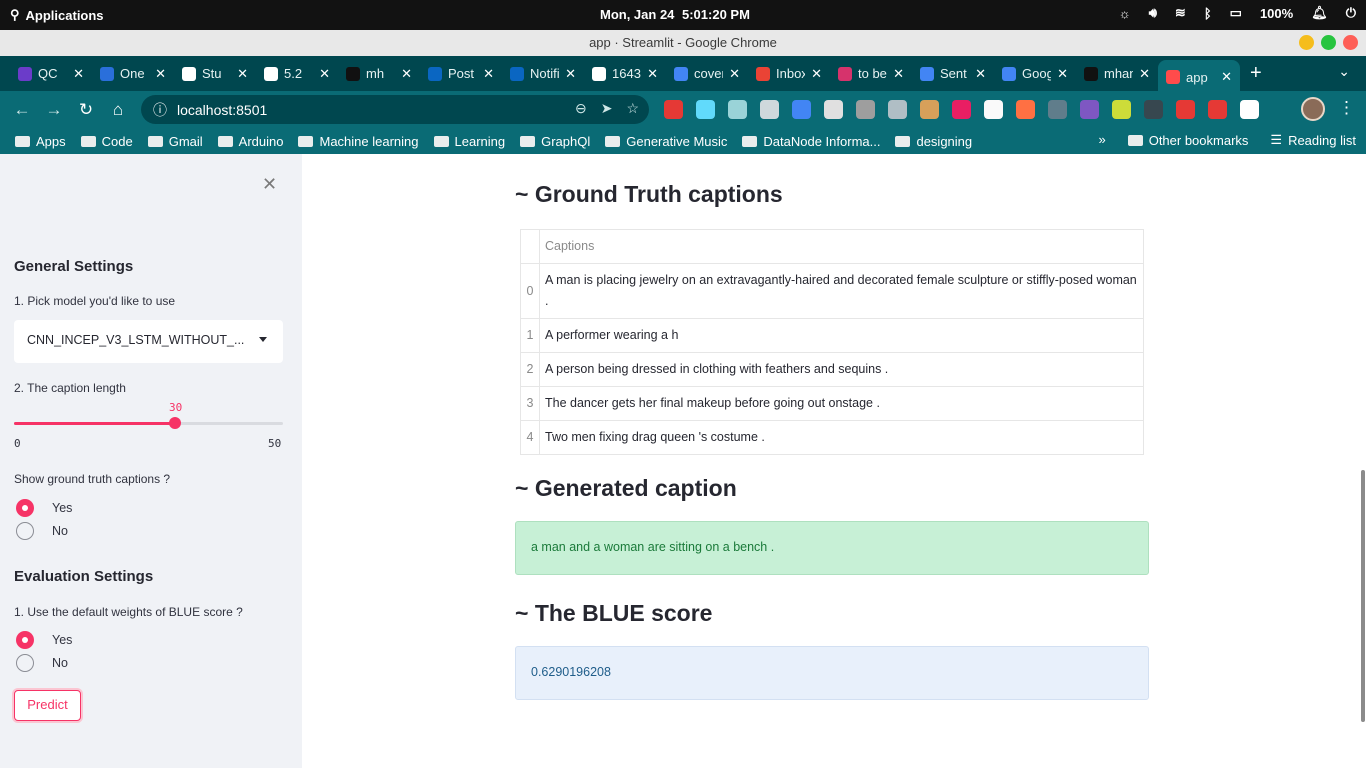 This screenshot has width=1366, height=768. Describe the element at coordinates (42, 531) in the screenshot. I see `ground-truth-no: No` at that location.